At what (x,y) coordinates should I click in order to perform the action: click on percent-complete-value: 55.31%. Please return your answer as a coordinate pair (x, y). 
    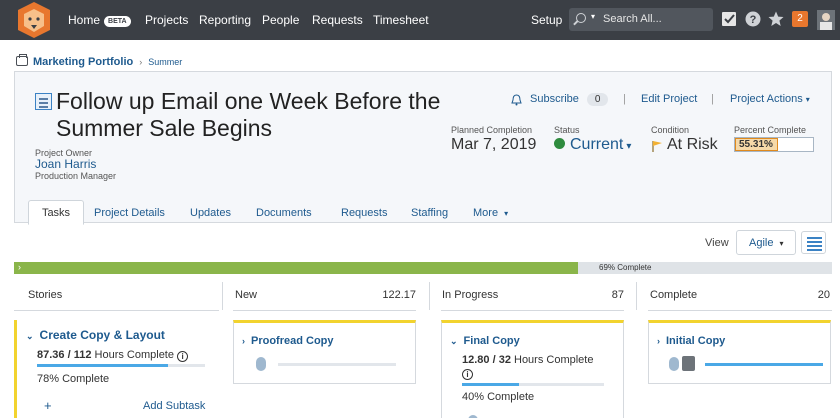
    Looking at the image, I should click on (756, 144).